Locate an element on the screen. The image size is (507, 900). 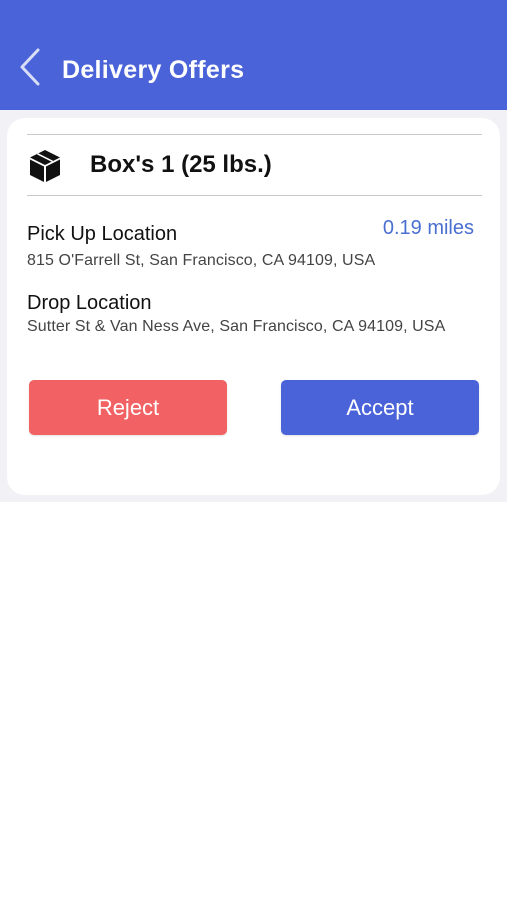
page-title: Delivery Offers is located at coordinates (153, 70).